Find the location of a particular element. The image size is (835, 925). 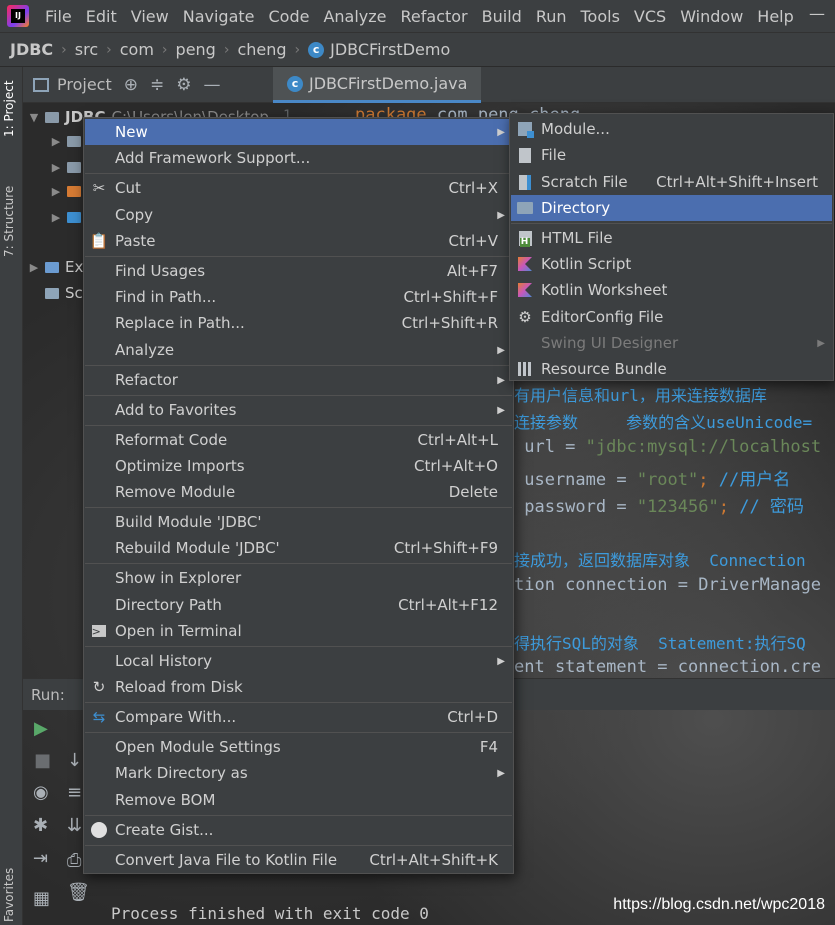

breadcrumb-item: JDBC is located at coordinates (31, 49).